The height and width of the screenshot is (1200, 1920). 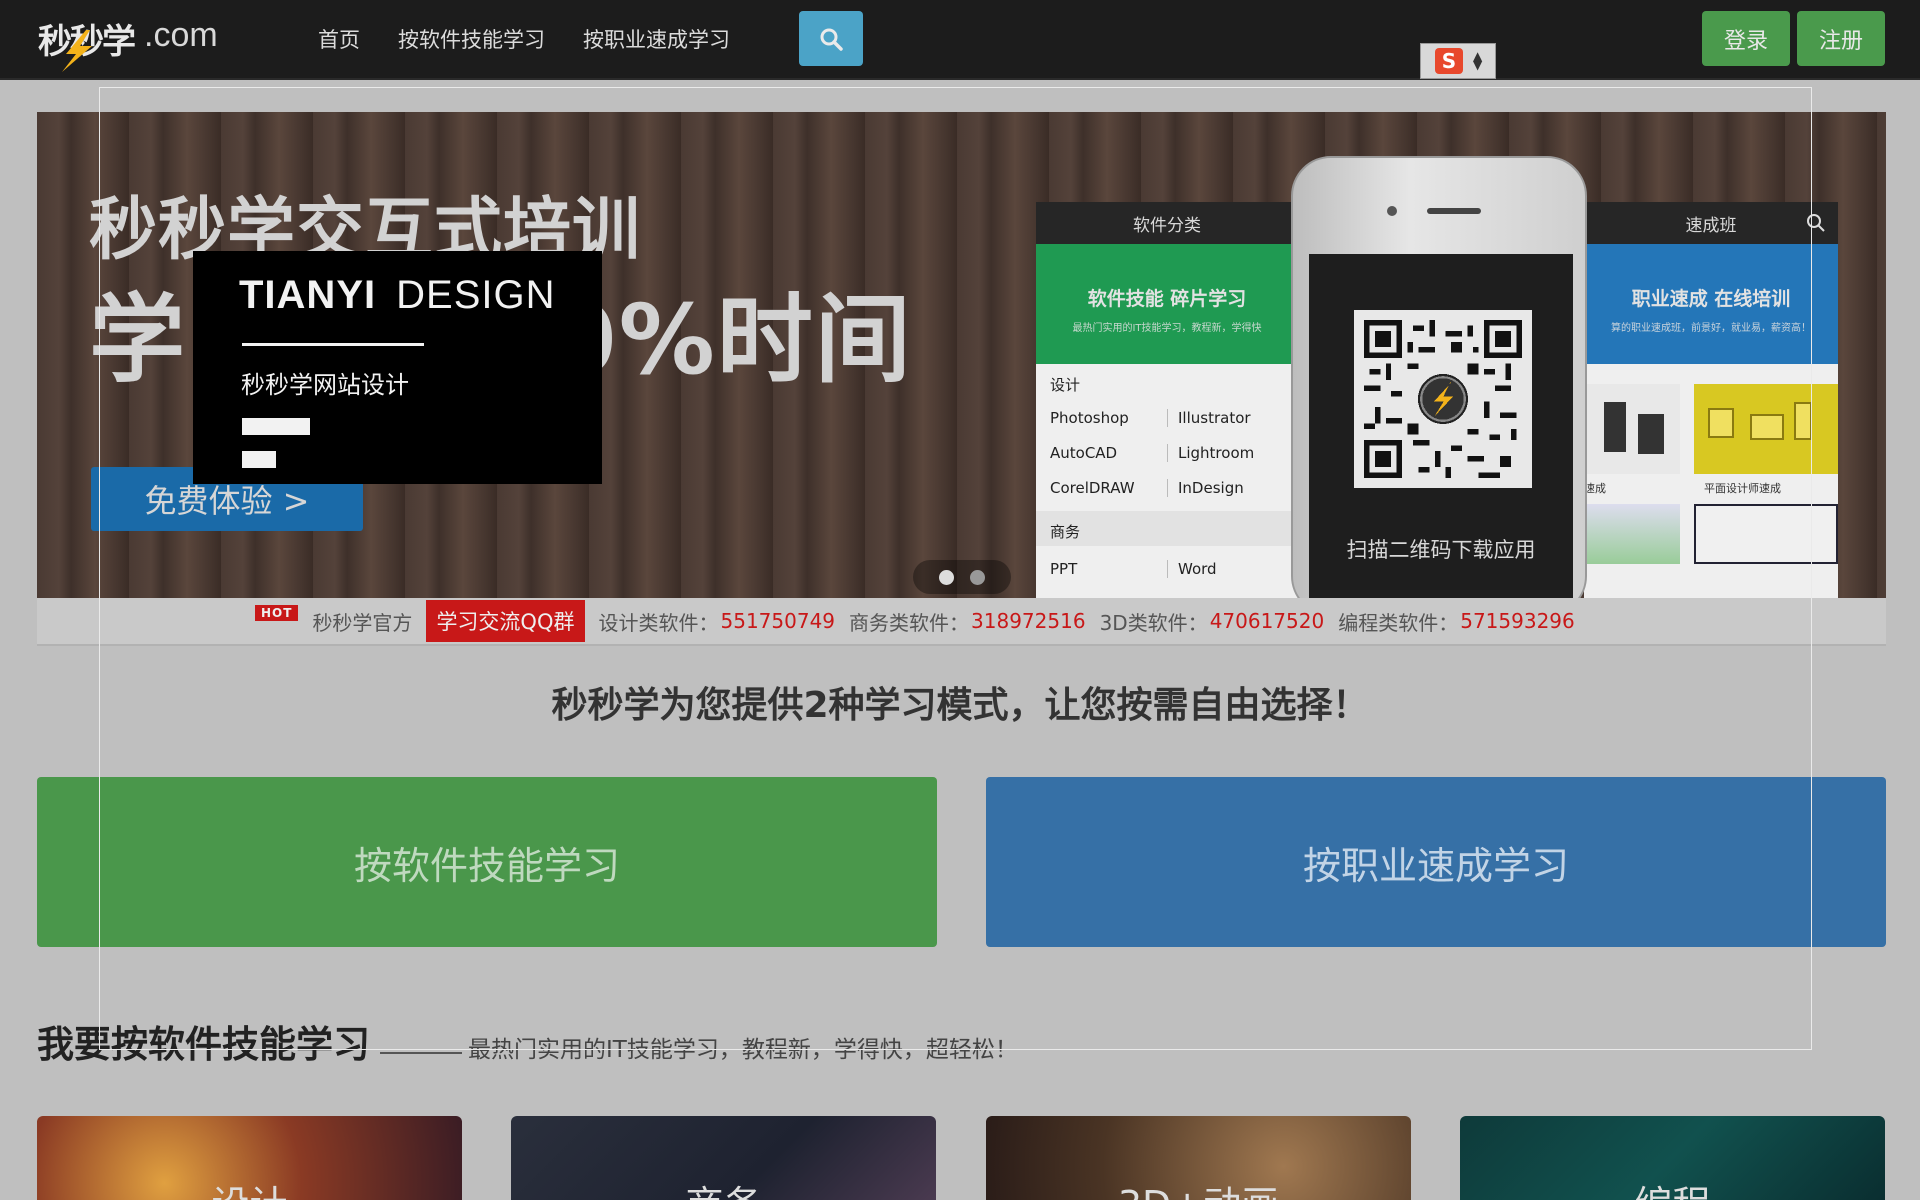 I want to click on qq-group-number: 551750749, so click(x=778, y=621).